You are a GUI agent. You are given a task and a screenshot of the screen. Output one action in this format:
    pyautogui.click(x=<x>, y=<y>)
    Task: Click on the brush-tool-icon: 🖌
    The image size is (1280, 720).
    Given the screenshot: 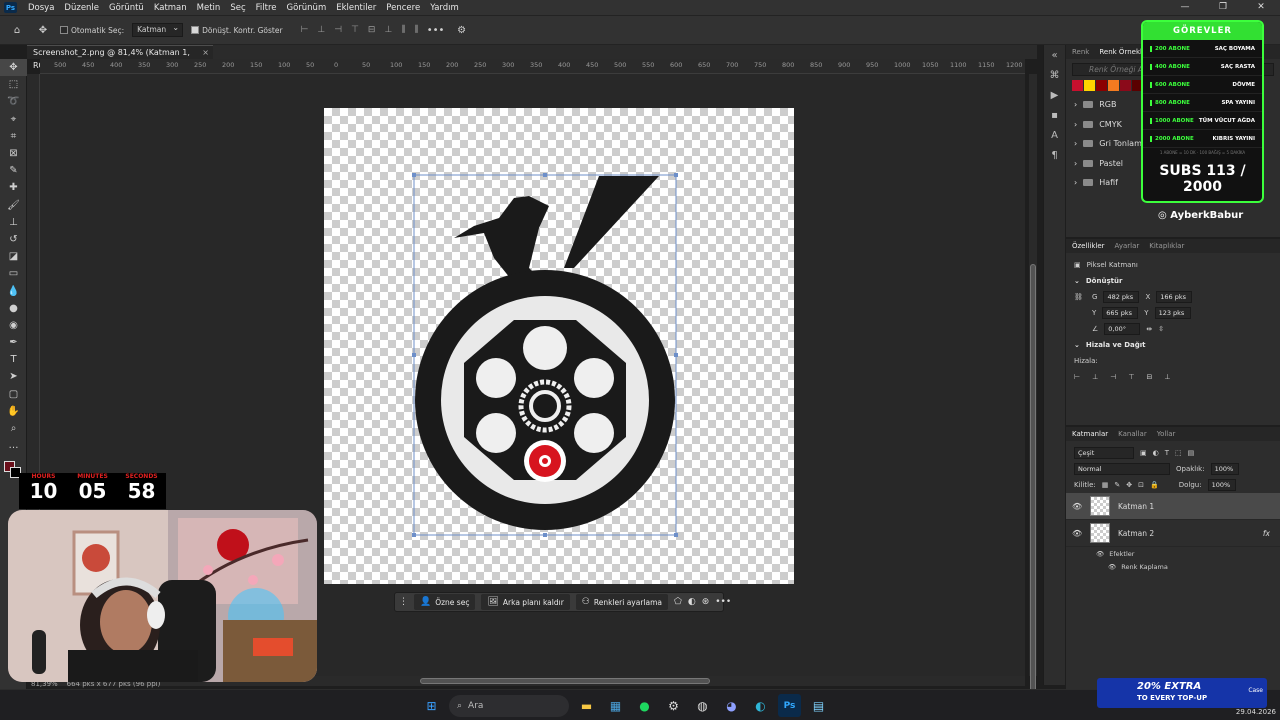 What is the action you would take?
    pyautogui.click(x=13, y=205)
    